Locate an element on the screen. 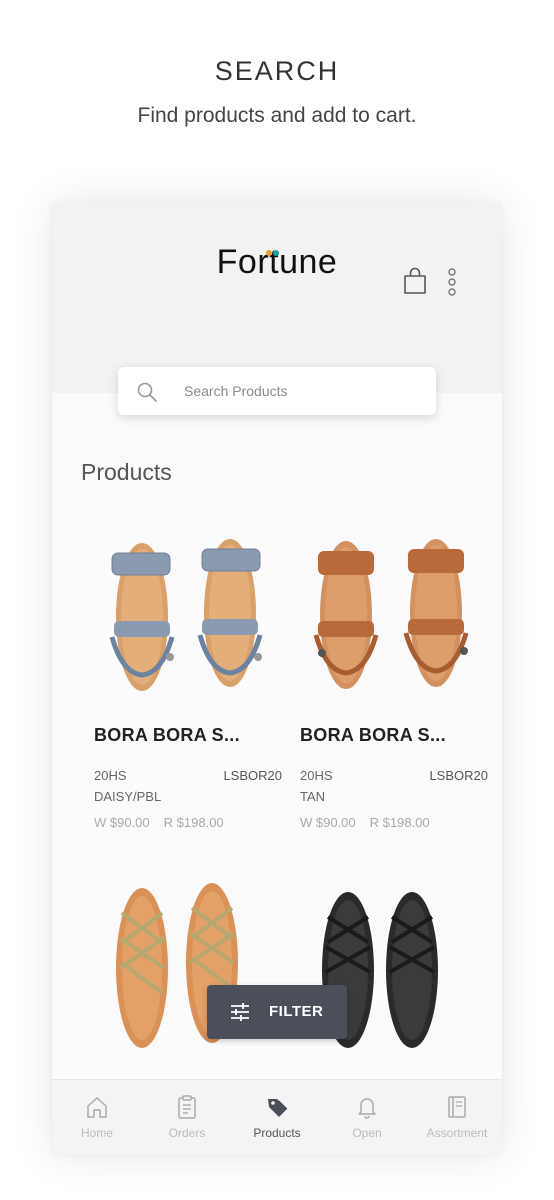 This screenshot has width=554, height=1200. tag-icon is located at coordinates (278, 1108).